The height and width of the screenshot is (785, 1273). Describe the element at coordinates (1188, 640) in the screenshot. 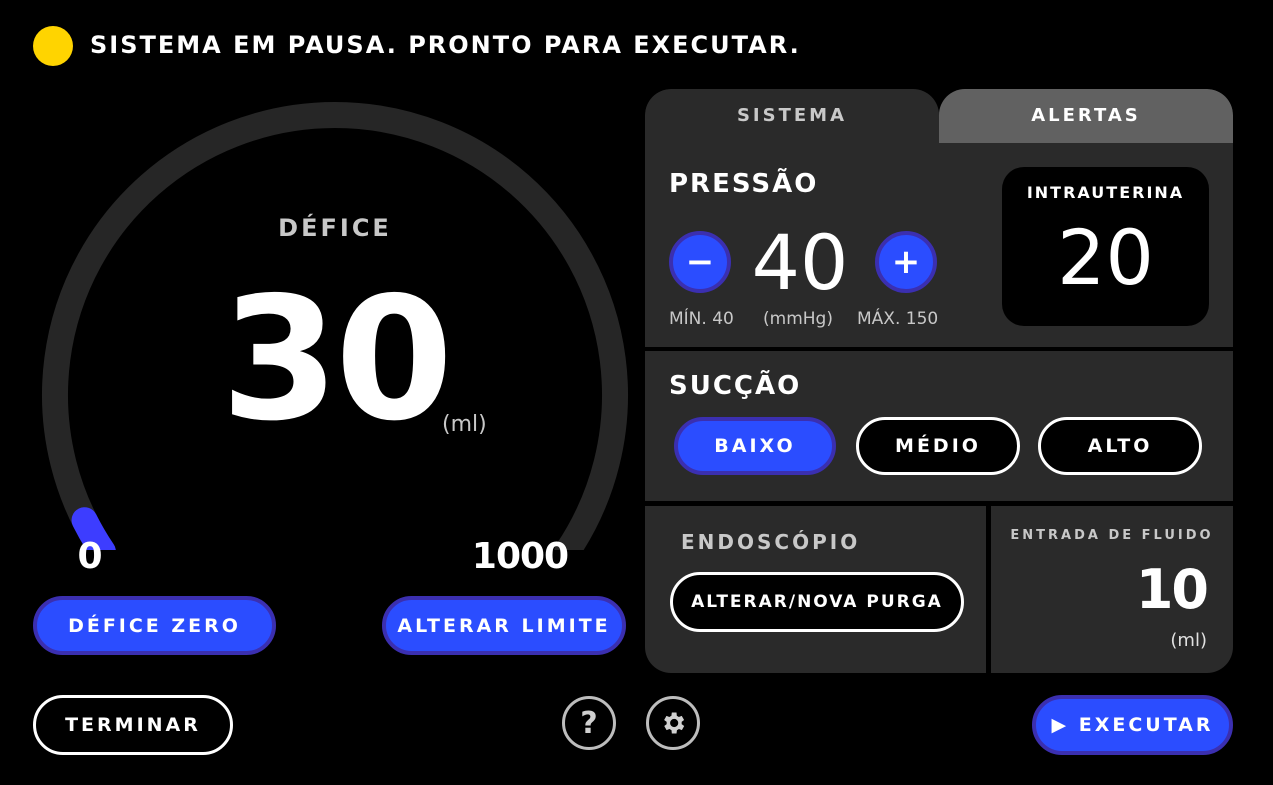

I see `fluid-input-unit: (ml)` at that location.